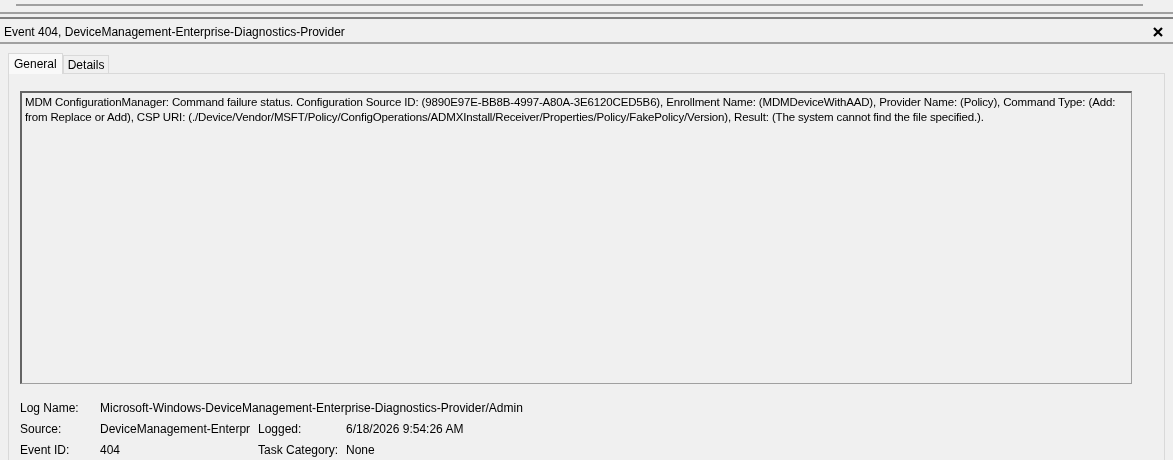 The height and width of the screenshot is (460, 1173). I want to click on close-icon, so click(1158, 32).